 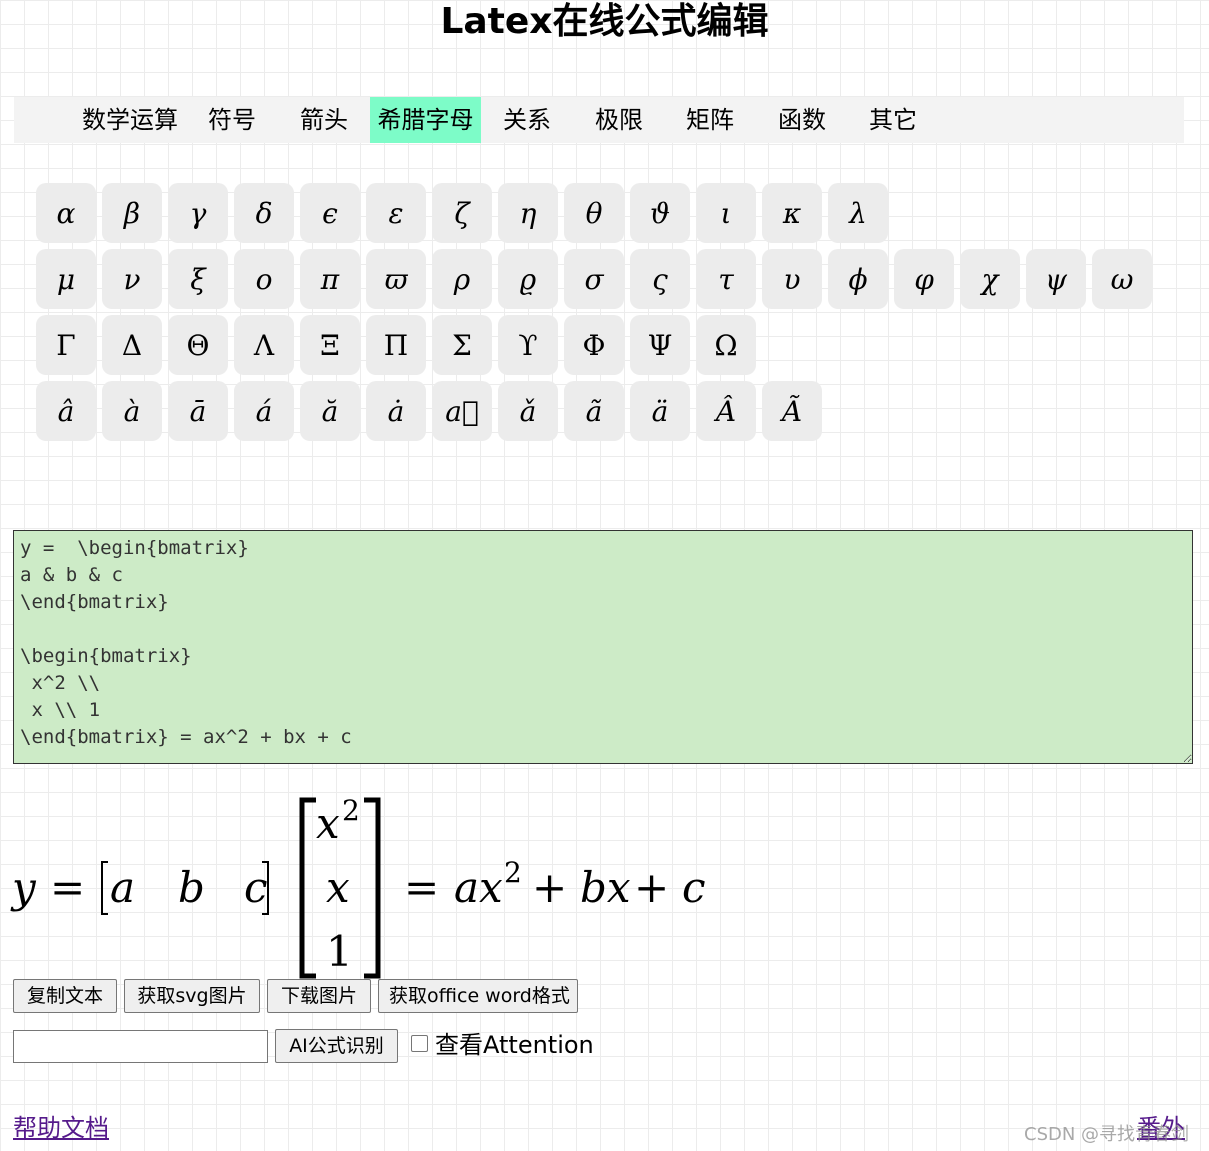 I want to click on symbol-button-Theta: Θ, so click(x=198, y=345).